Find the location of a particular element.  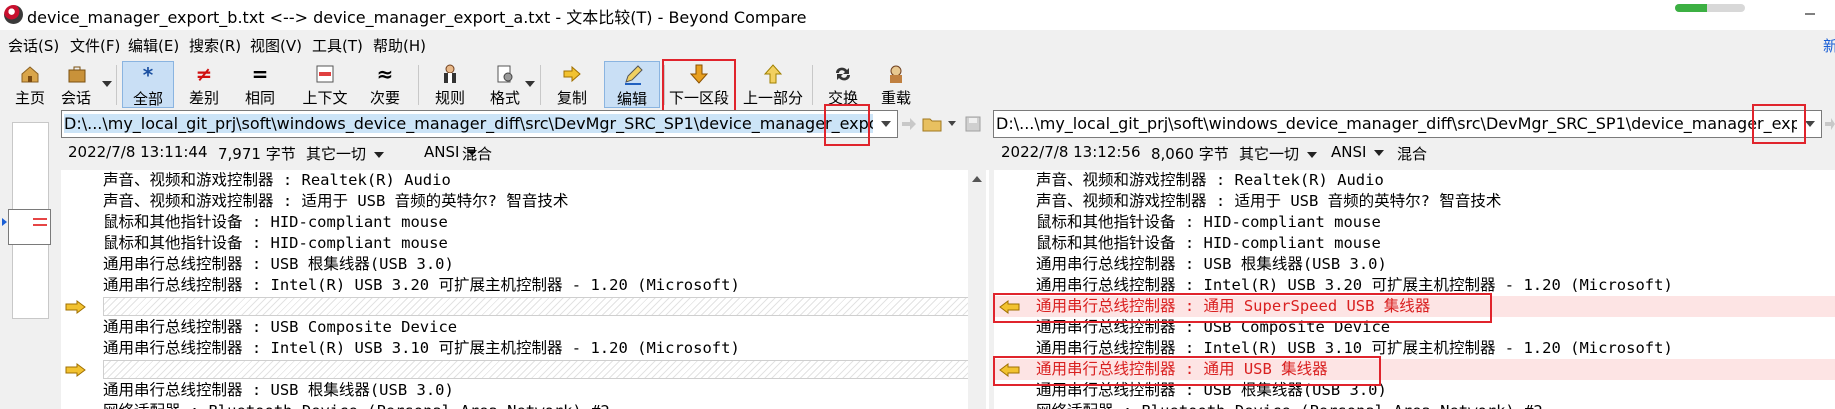

referee-icon is located at coordinates (450, 73).